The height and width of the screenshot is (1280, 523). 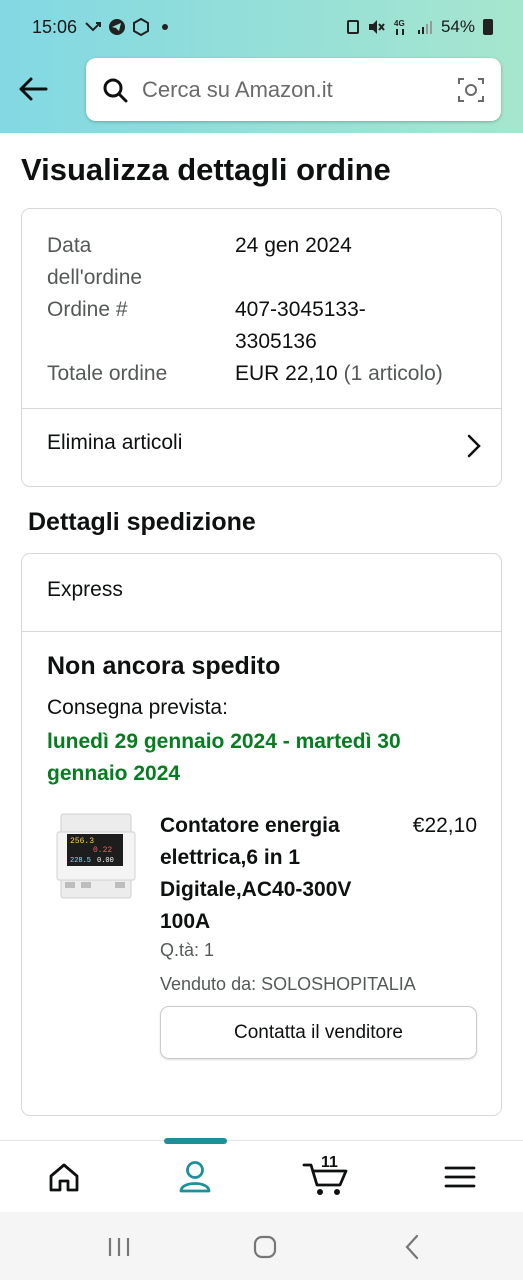 I want to click on svg-text: 4G, so click(x=399, y=23).